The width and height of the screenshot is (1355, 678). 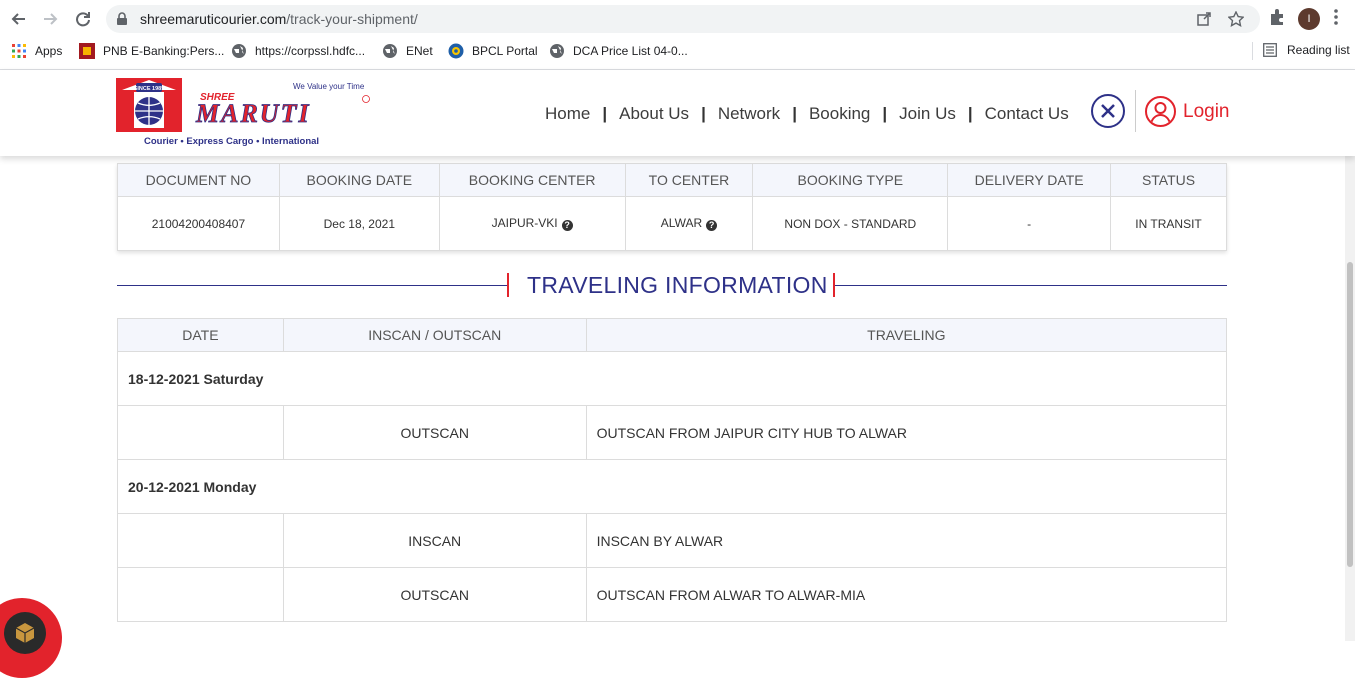 I want to click on date-cell: 20-12-2021 Monday, so click(x=672, y=486).